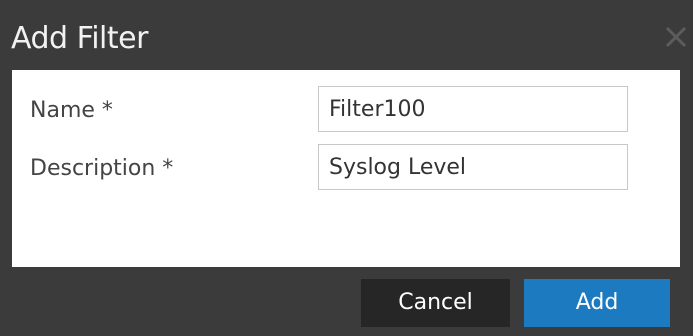 The width and height of the screenshot is (693, 336). What do you see at coordinates (597, 303) in the screenshot?
I see `add-button: Add` at bounding box center [597, 303].